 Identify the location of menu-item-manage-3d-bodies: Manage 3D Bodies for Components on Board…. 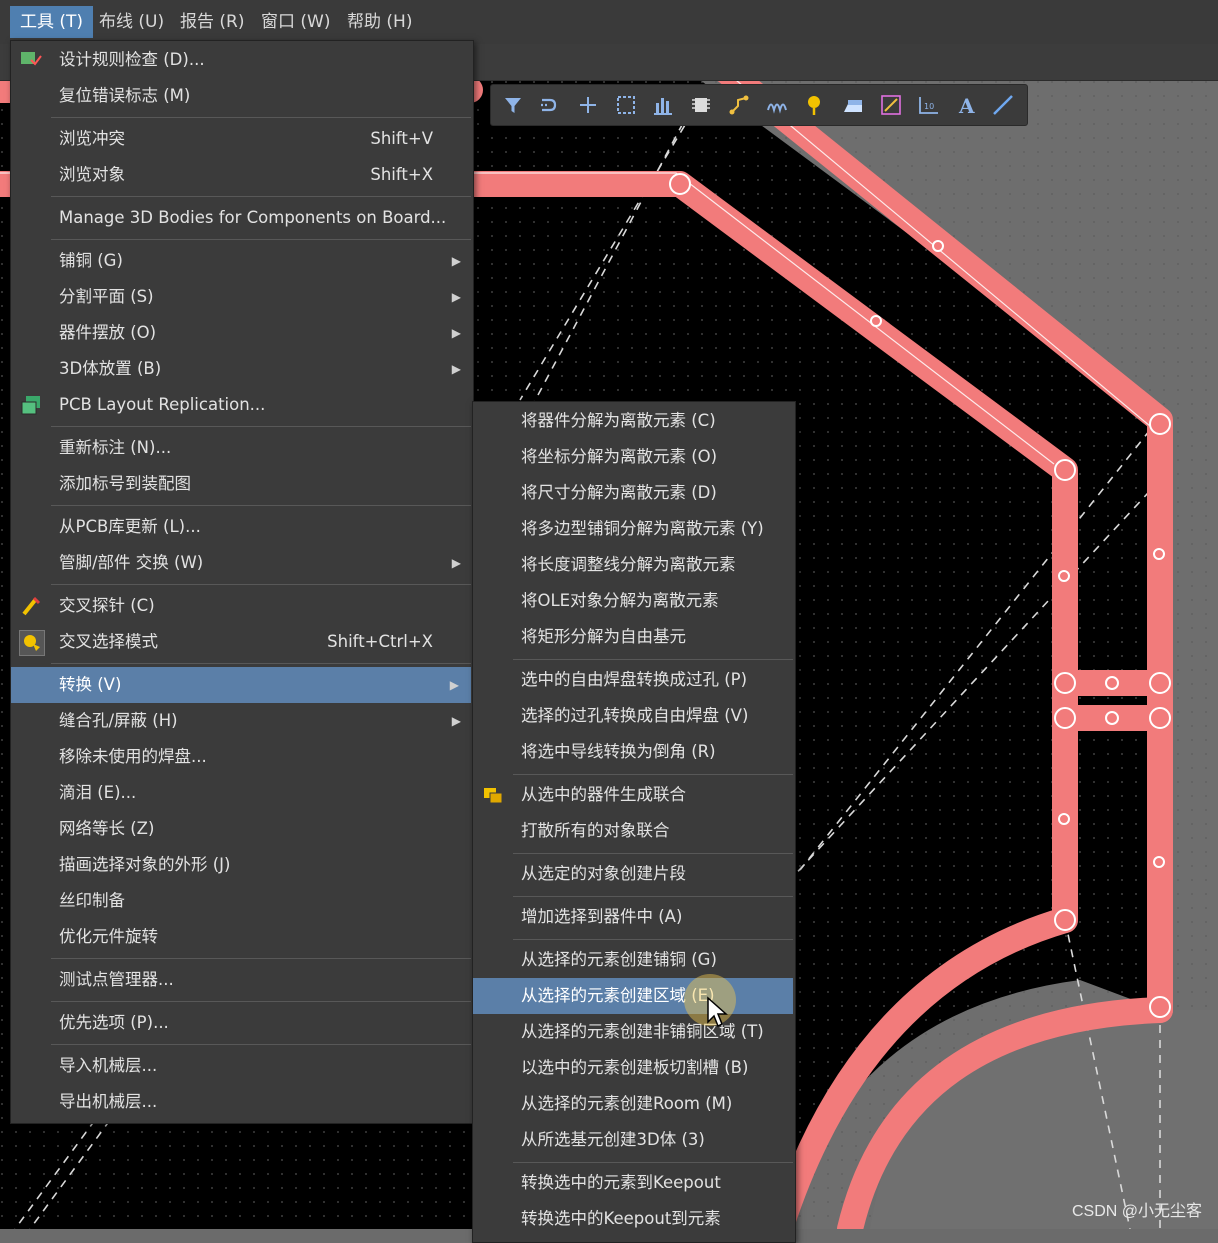
(242, 218).